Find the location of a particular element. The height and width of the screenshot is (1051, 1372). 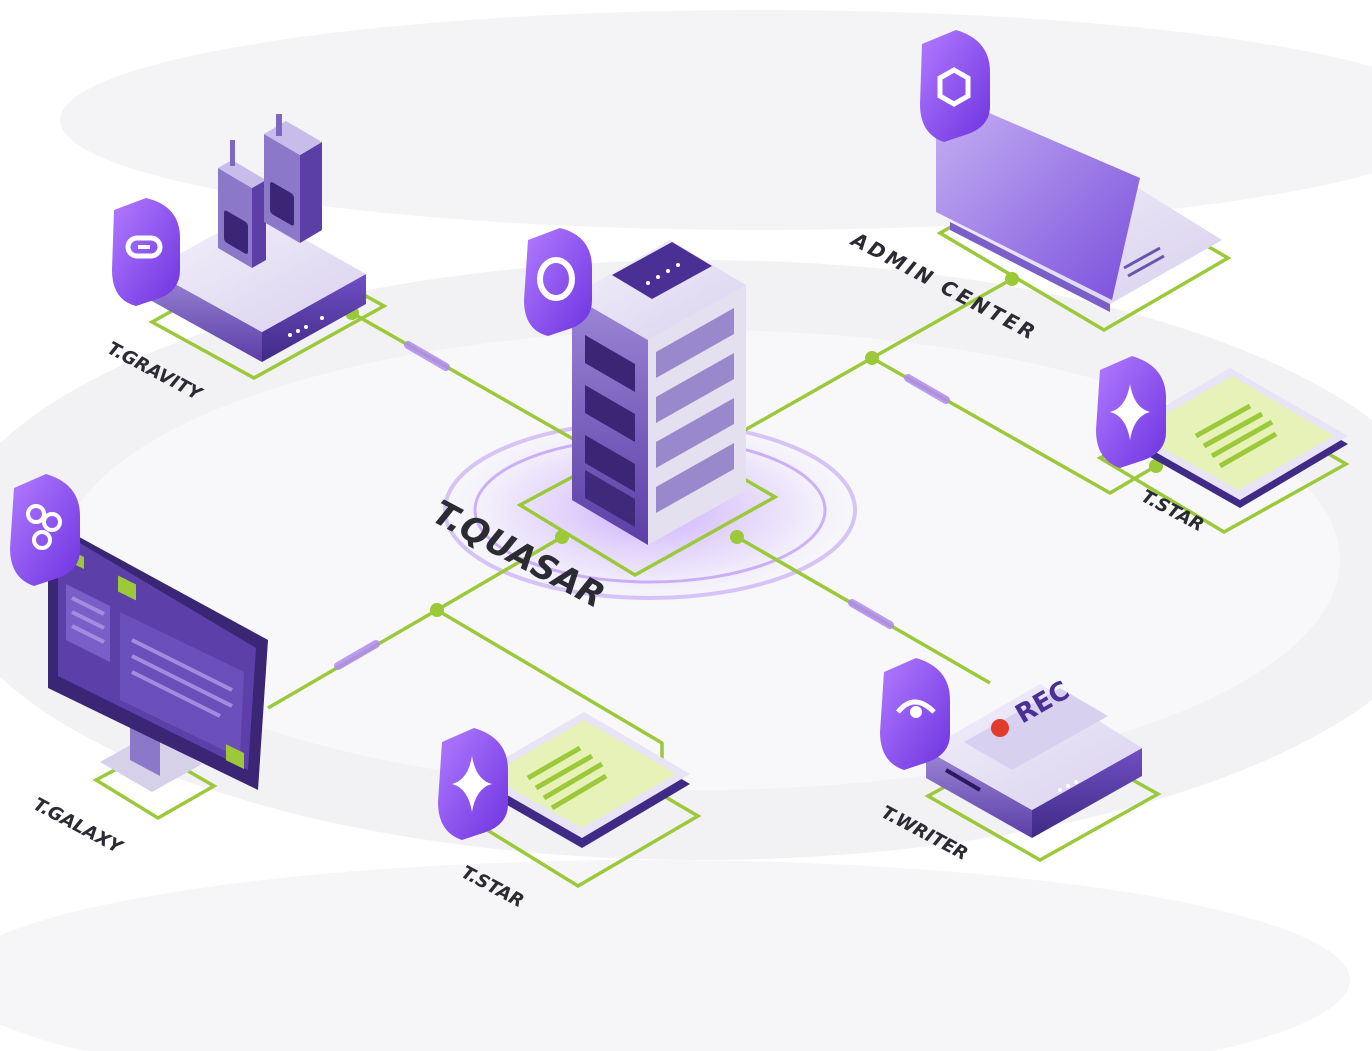

radio-1-side is located at coordinates (259, 224).